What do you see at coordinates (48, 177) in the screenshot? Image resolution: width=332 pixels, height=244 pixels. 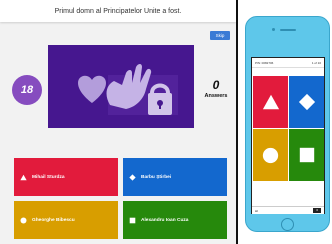 I see `answer-label: Mihail Sturdza` at bounding box center [48, 177].